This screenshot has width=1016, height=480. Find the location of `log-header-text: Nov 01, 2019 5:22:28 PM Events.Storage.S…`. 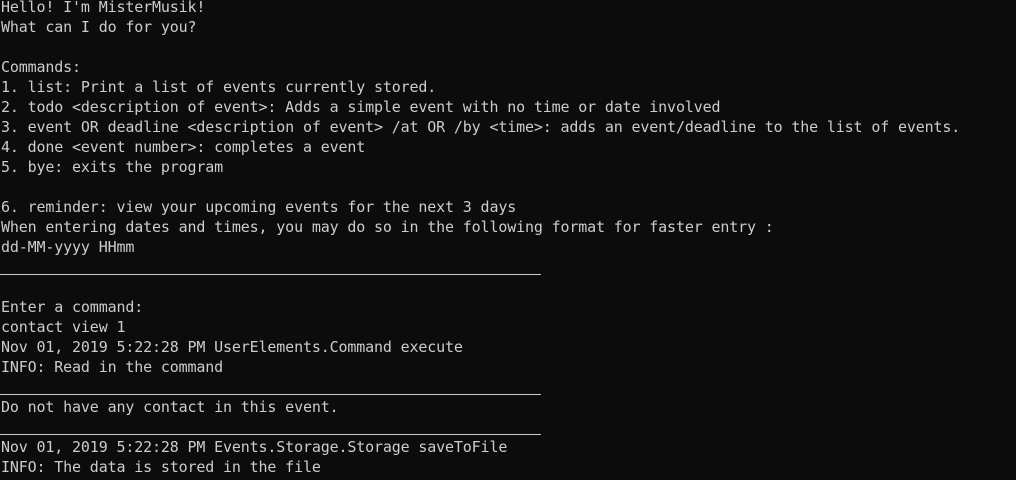

log-header-text: Nov 01, 2019 5:22:28 PM Events.Storage.S… is located at coordinates (254, 447).